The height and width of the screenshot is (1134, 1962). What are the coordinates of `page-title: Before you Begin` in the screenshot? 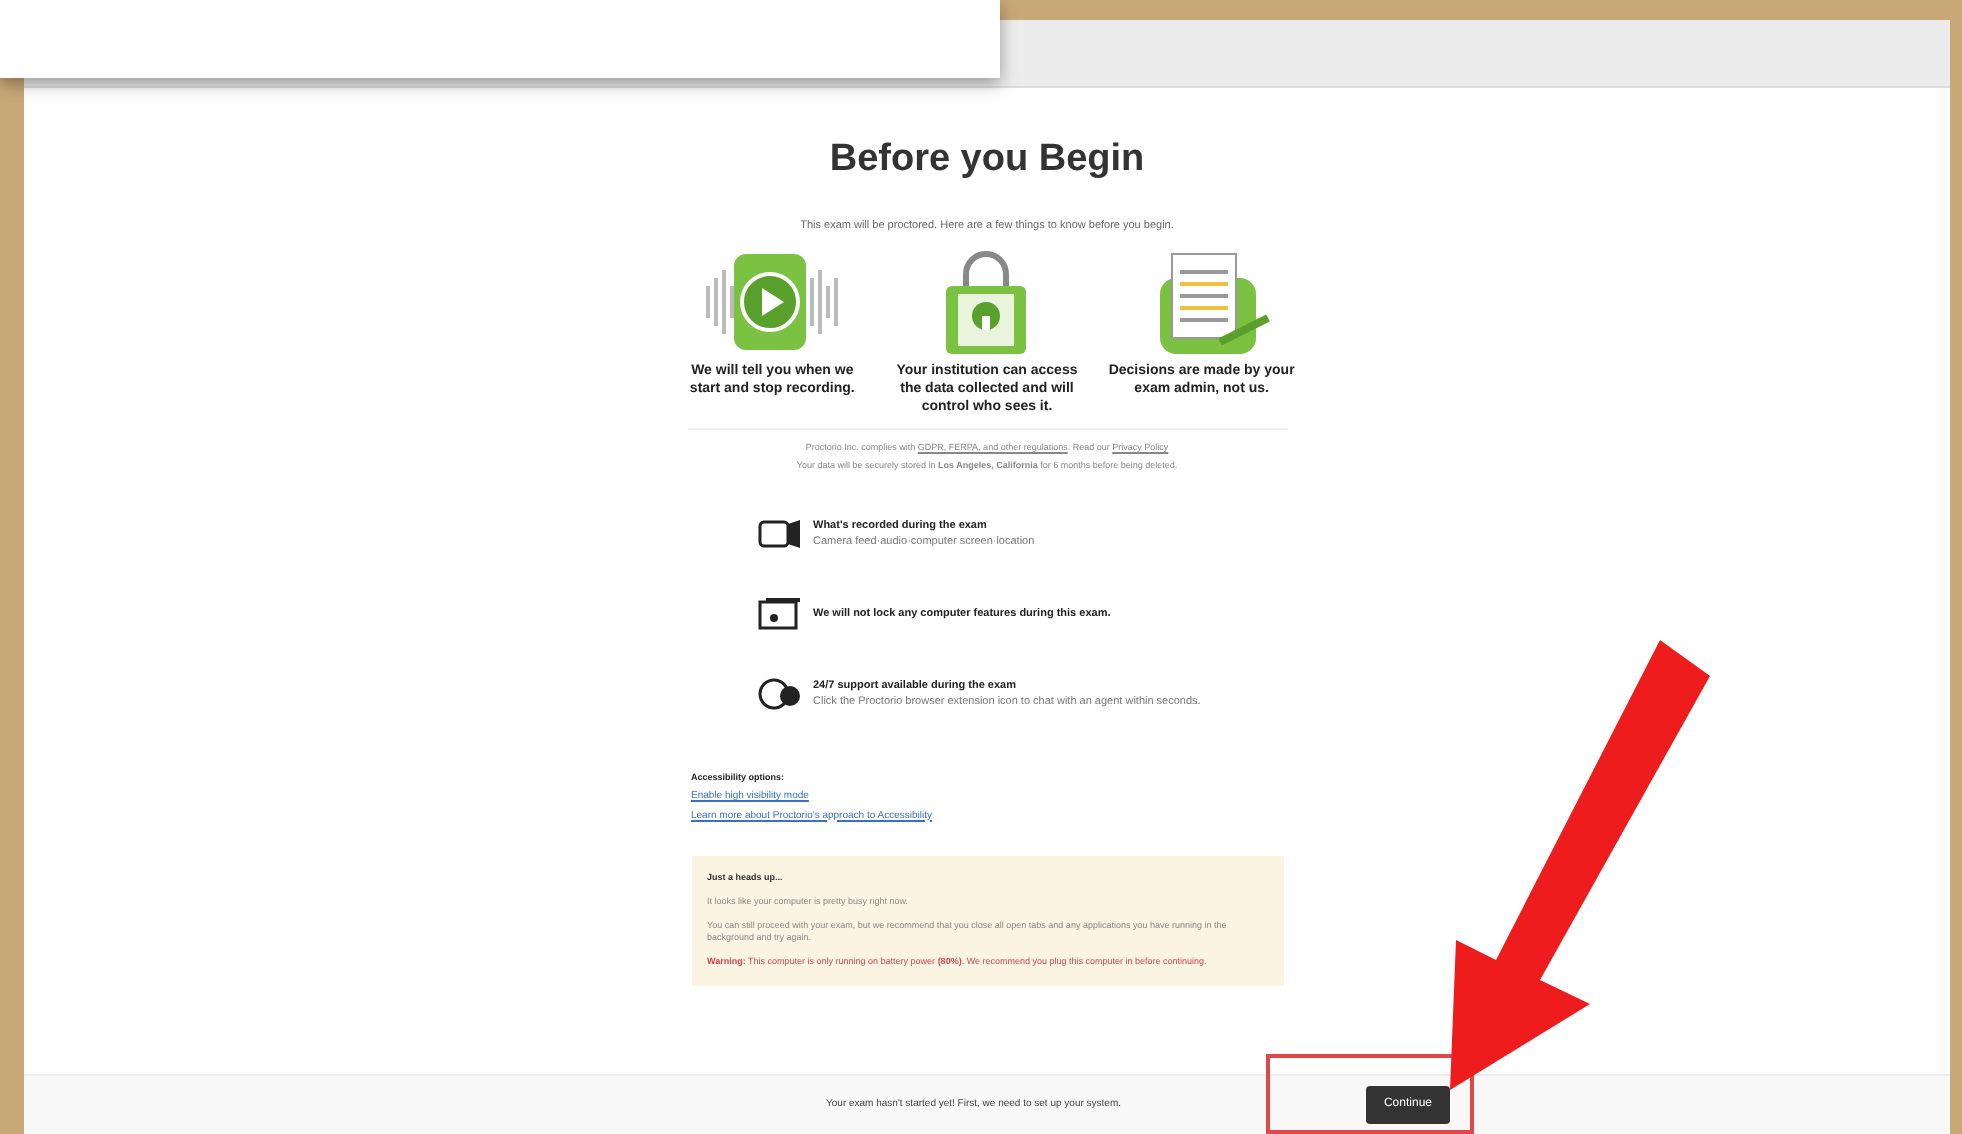 It's located at (987, 160).